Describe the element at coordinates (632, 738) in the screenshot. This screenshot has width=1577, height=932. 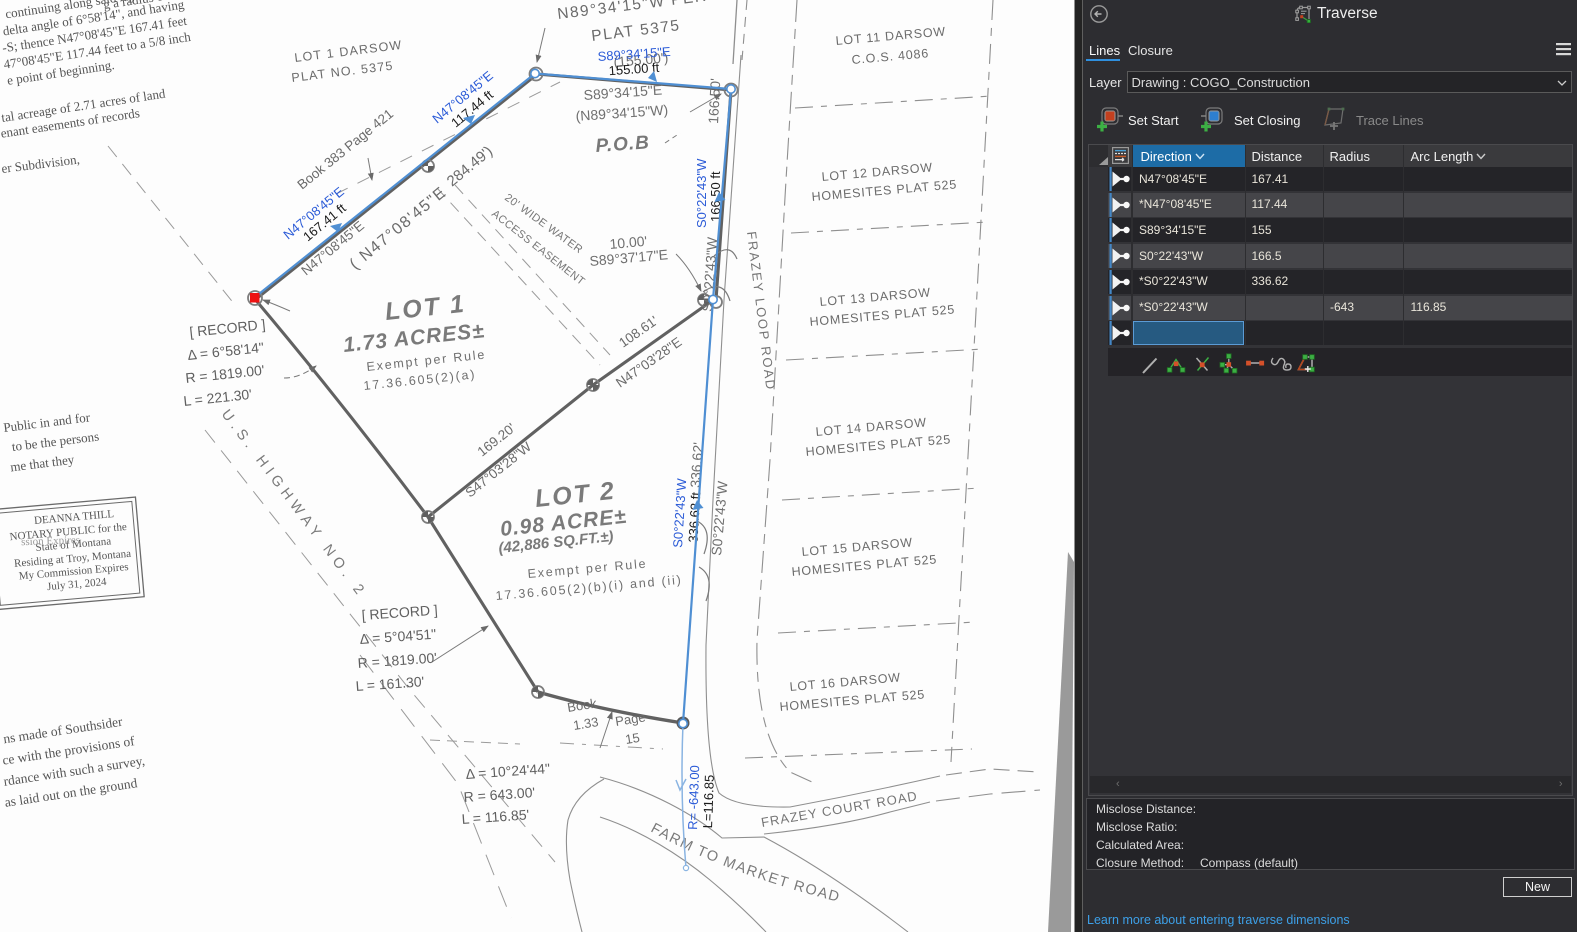
I see `svg-text: 15` at that location.